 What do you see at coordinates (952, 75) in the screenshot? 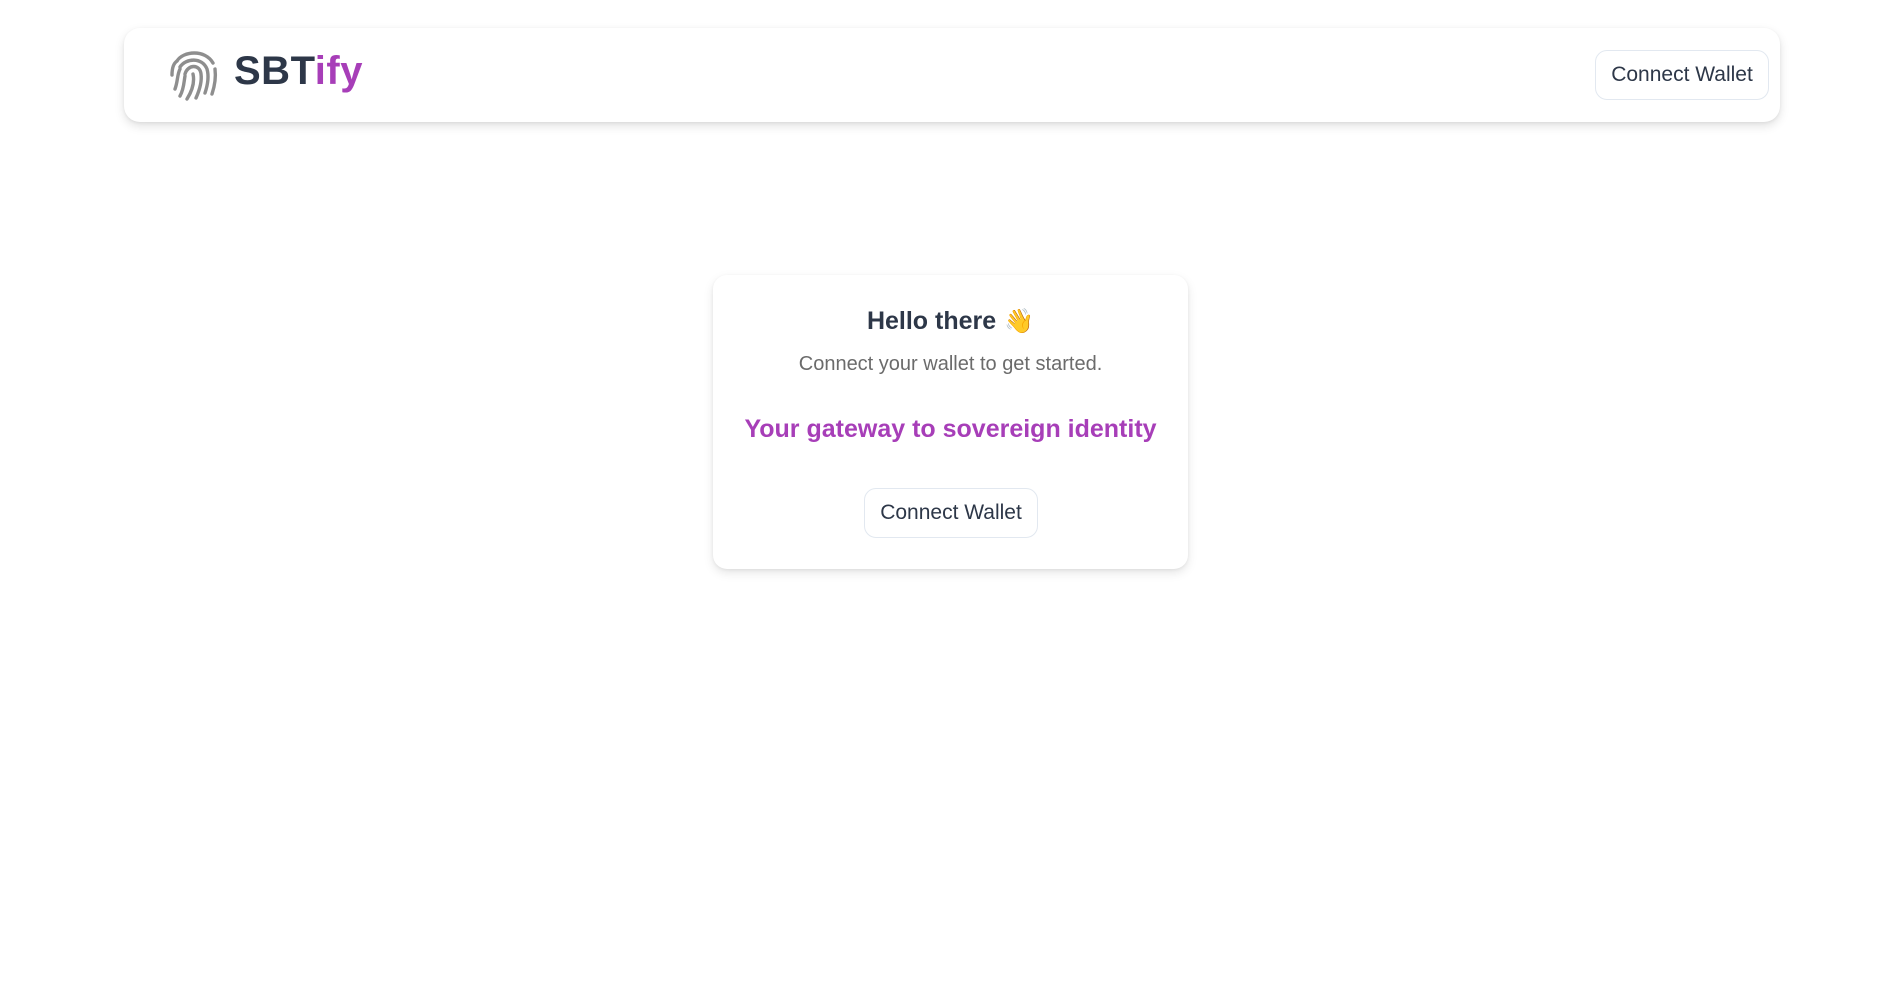
I see `top-navbar: SBTify Connect Wallet` at bounding box center [952, 75].